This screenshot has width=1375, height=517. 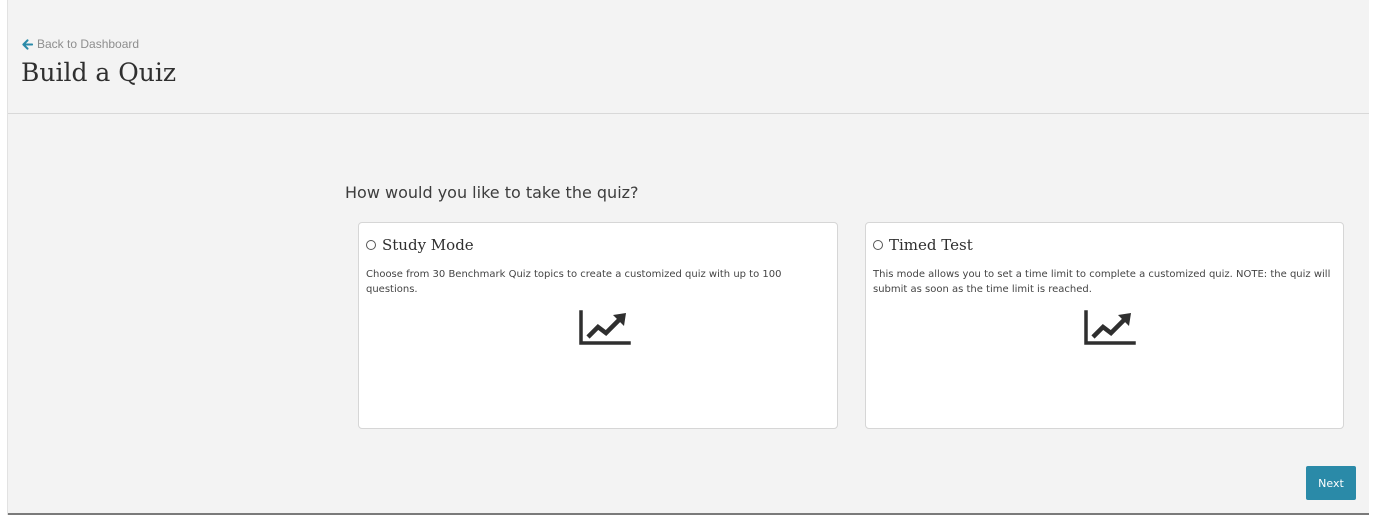 What do you see at coordinates (492, 192) in the screenshot?
I see `quiz-mode-question: How would you like to take the quiz?` at bounding box center [492, 192].